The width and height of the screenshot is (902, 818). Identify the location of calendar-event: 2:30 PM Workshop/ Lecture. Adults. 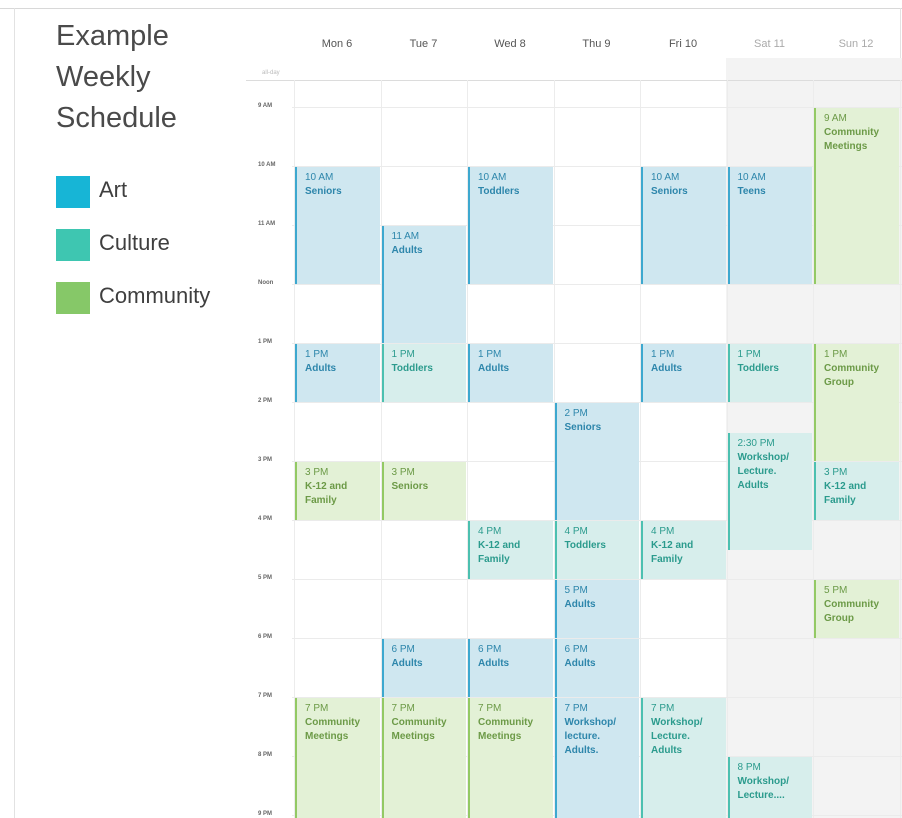
(769, 491).